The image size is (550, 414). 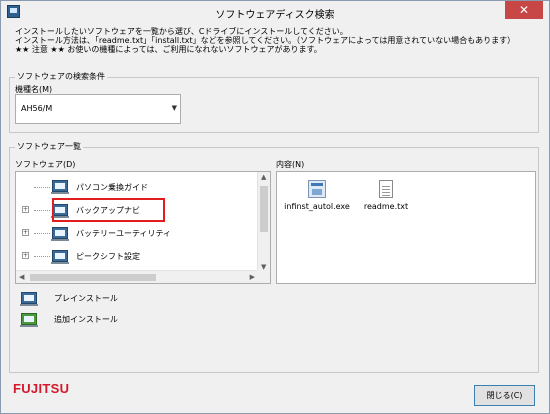 What do you see at coordinates (174, 108) in the screenshot?
I see `chevron-down-icon: ▼` at bounding box center [174, 108].